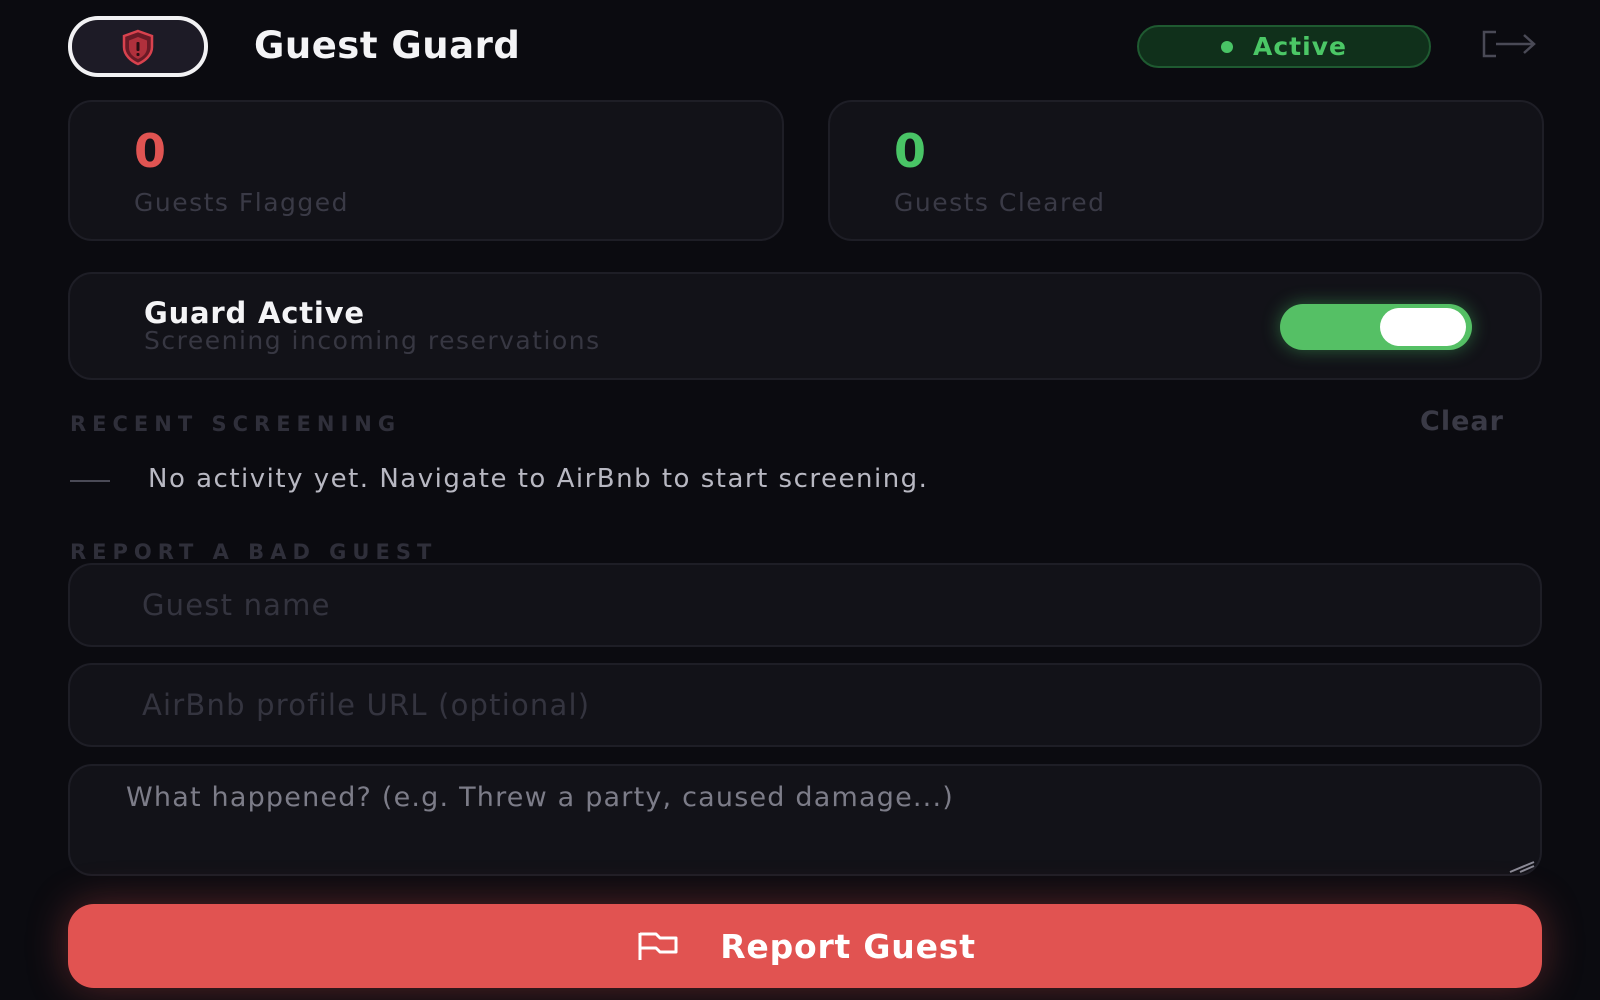 This screenshot has width=1600, height=1000. What do you see at coordinates (1462, 421) in the screenshot?
I see `clear-button: Clear` at bounding box center [1462, 421].